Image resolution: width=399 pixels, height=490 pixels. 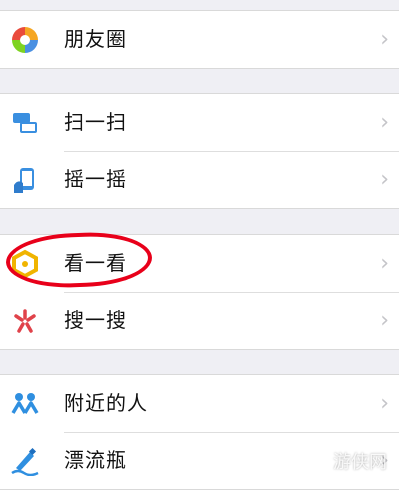 What do you see at coordinates (199, 179) in the screenshot?
I see `menu-item-shake: 摇一摇 ›` at bounding box center [199, 179].